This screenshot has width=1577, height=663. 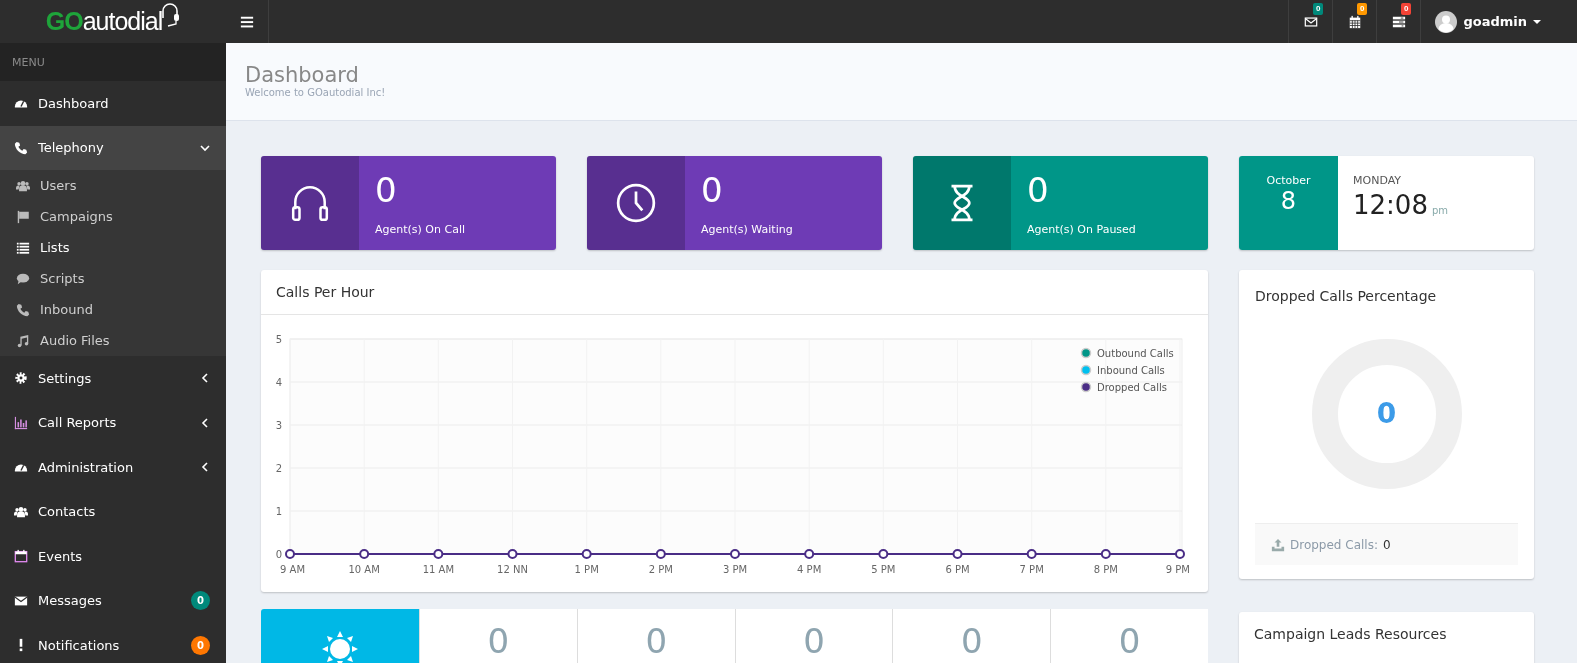 I want to click on legend-label: Inbound Calls, so click(x=1131, y=370).